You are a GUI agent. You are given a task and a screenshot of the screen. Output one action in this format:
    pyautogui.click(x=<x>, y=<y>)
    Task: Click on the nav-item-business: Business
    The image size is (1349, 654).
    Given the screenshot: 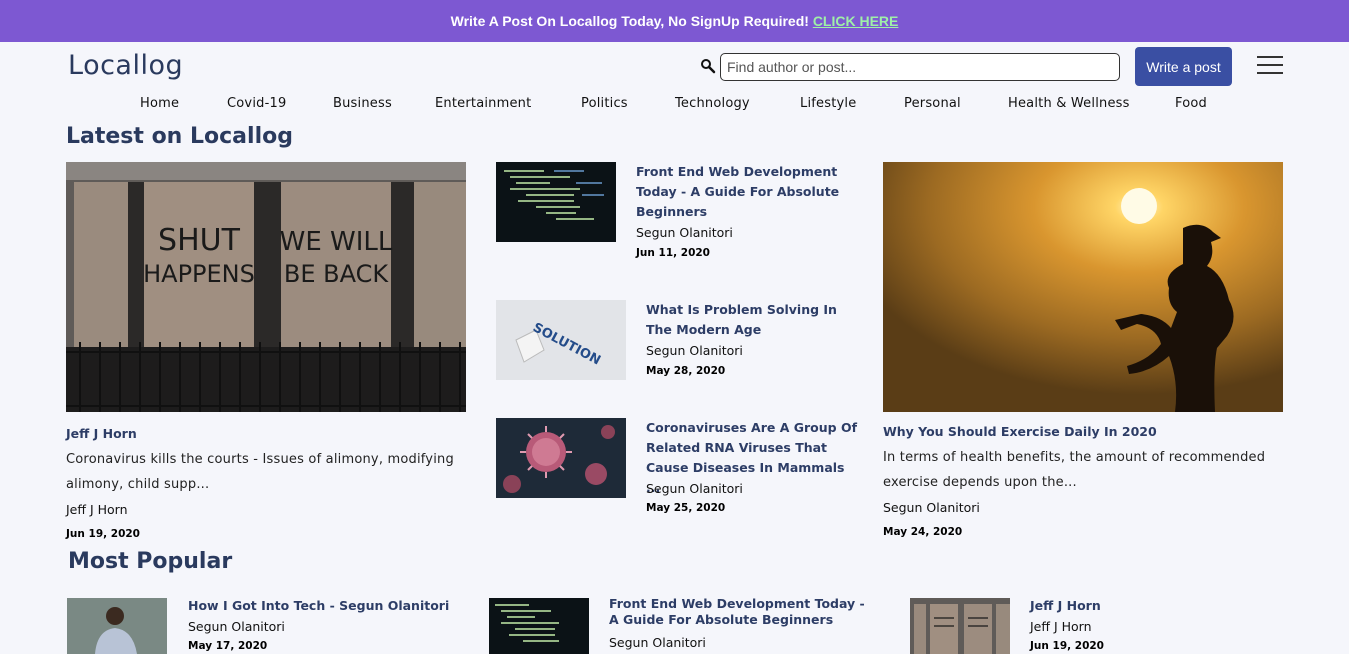 What is the action you would take?
    pyautogui.click(x=362, y=103)
    